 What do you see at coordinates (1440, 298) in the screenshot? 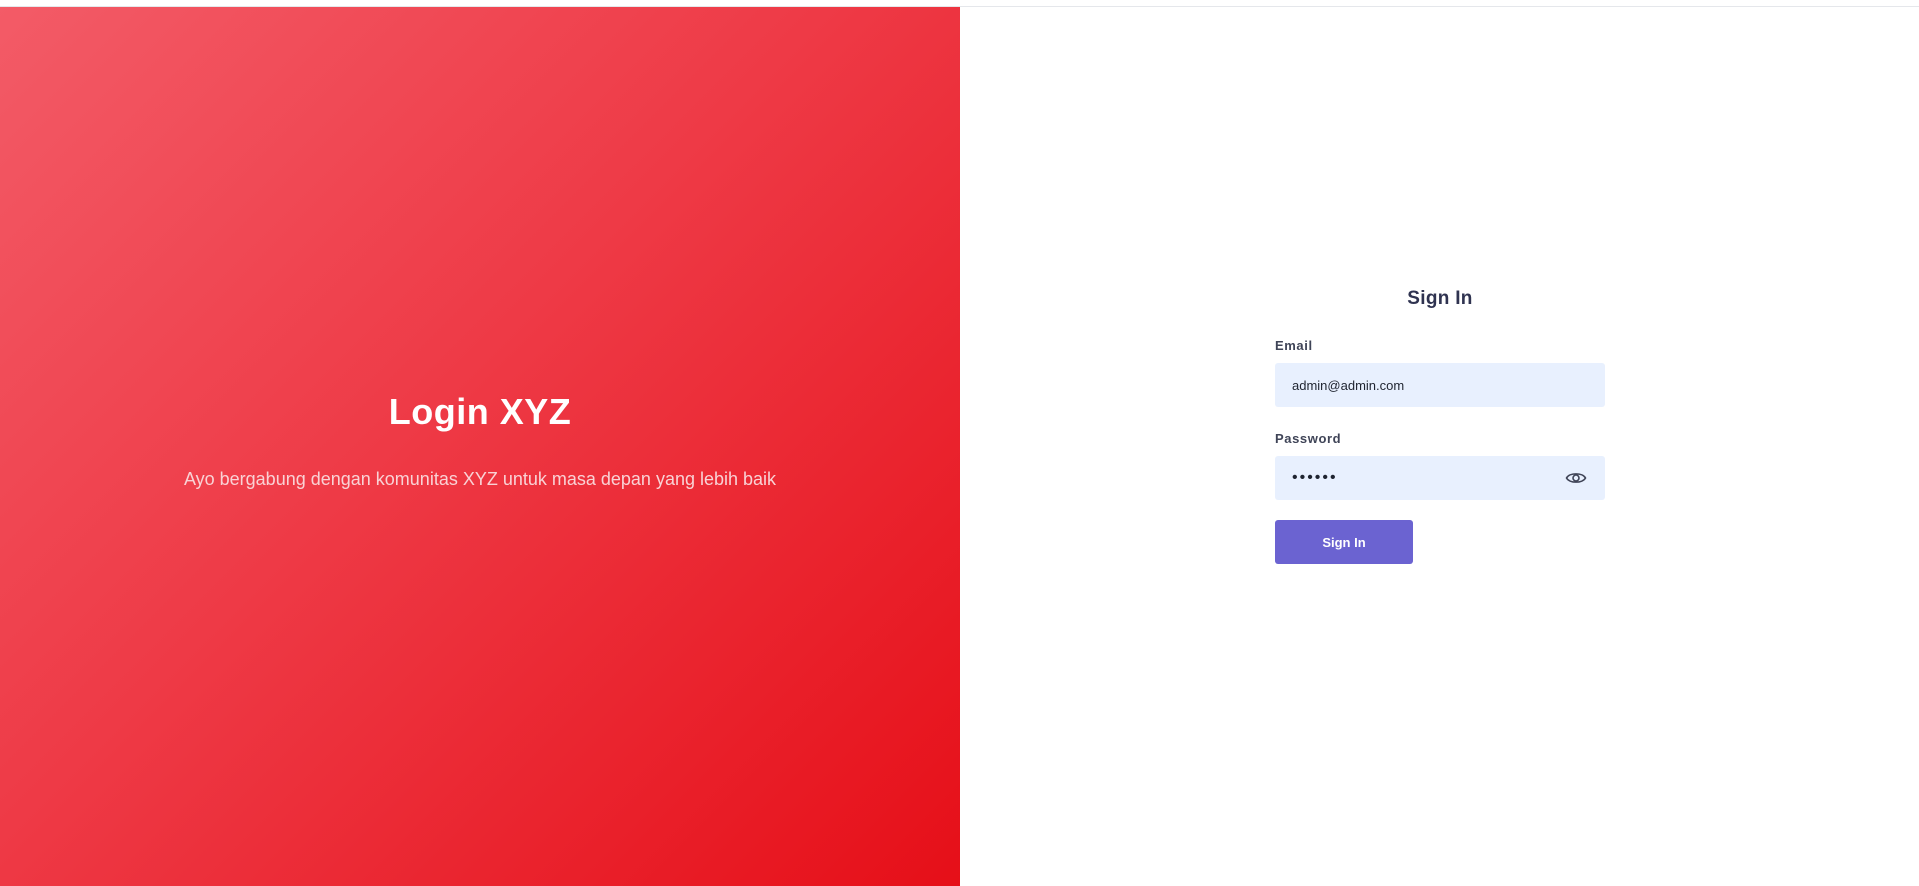
I see `form-title: Sign In` at bounding box center [1440, 298].